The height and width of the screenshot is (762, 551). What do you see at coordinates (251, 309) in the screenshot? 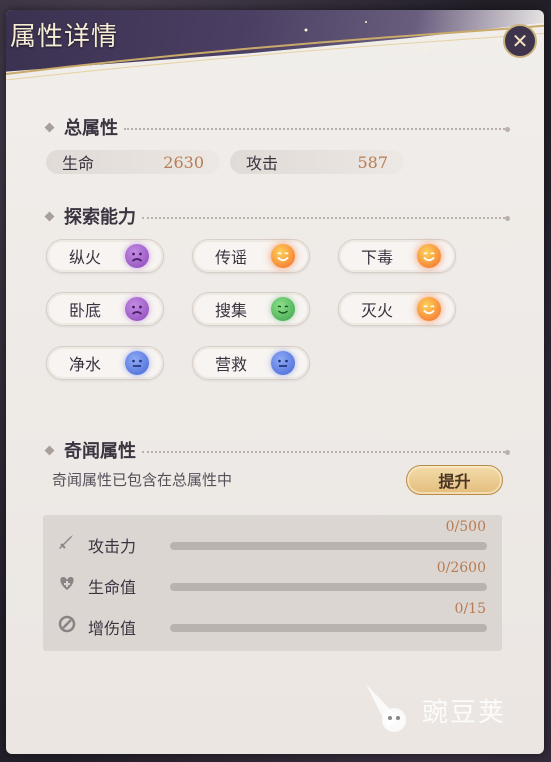
I see `skill-chip: 搜集` at bounding box center [251, 309].